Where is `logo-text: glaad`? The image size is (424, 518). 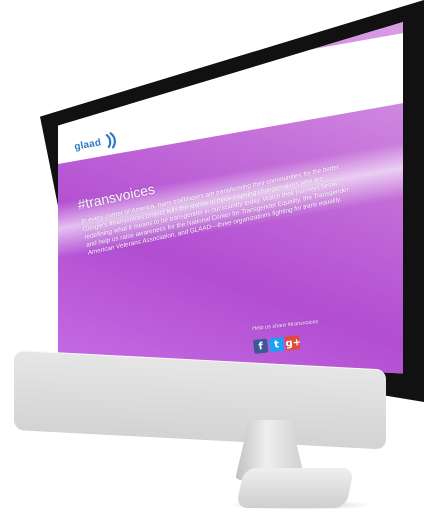 logo-text: glaad is located at coordinates (88, 144).